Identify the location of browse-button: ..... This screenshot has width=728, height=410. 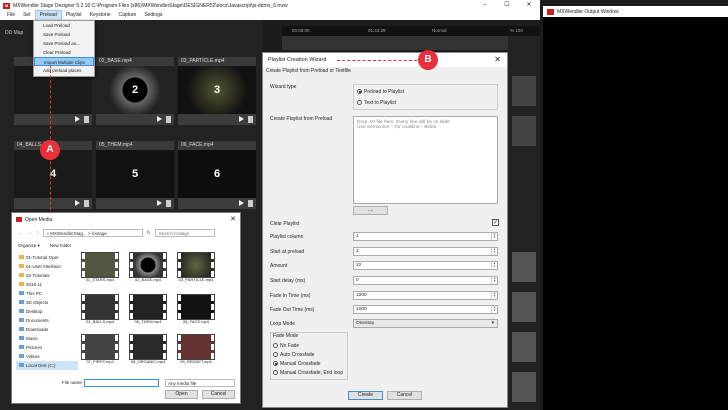
(370, 210).